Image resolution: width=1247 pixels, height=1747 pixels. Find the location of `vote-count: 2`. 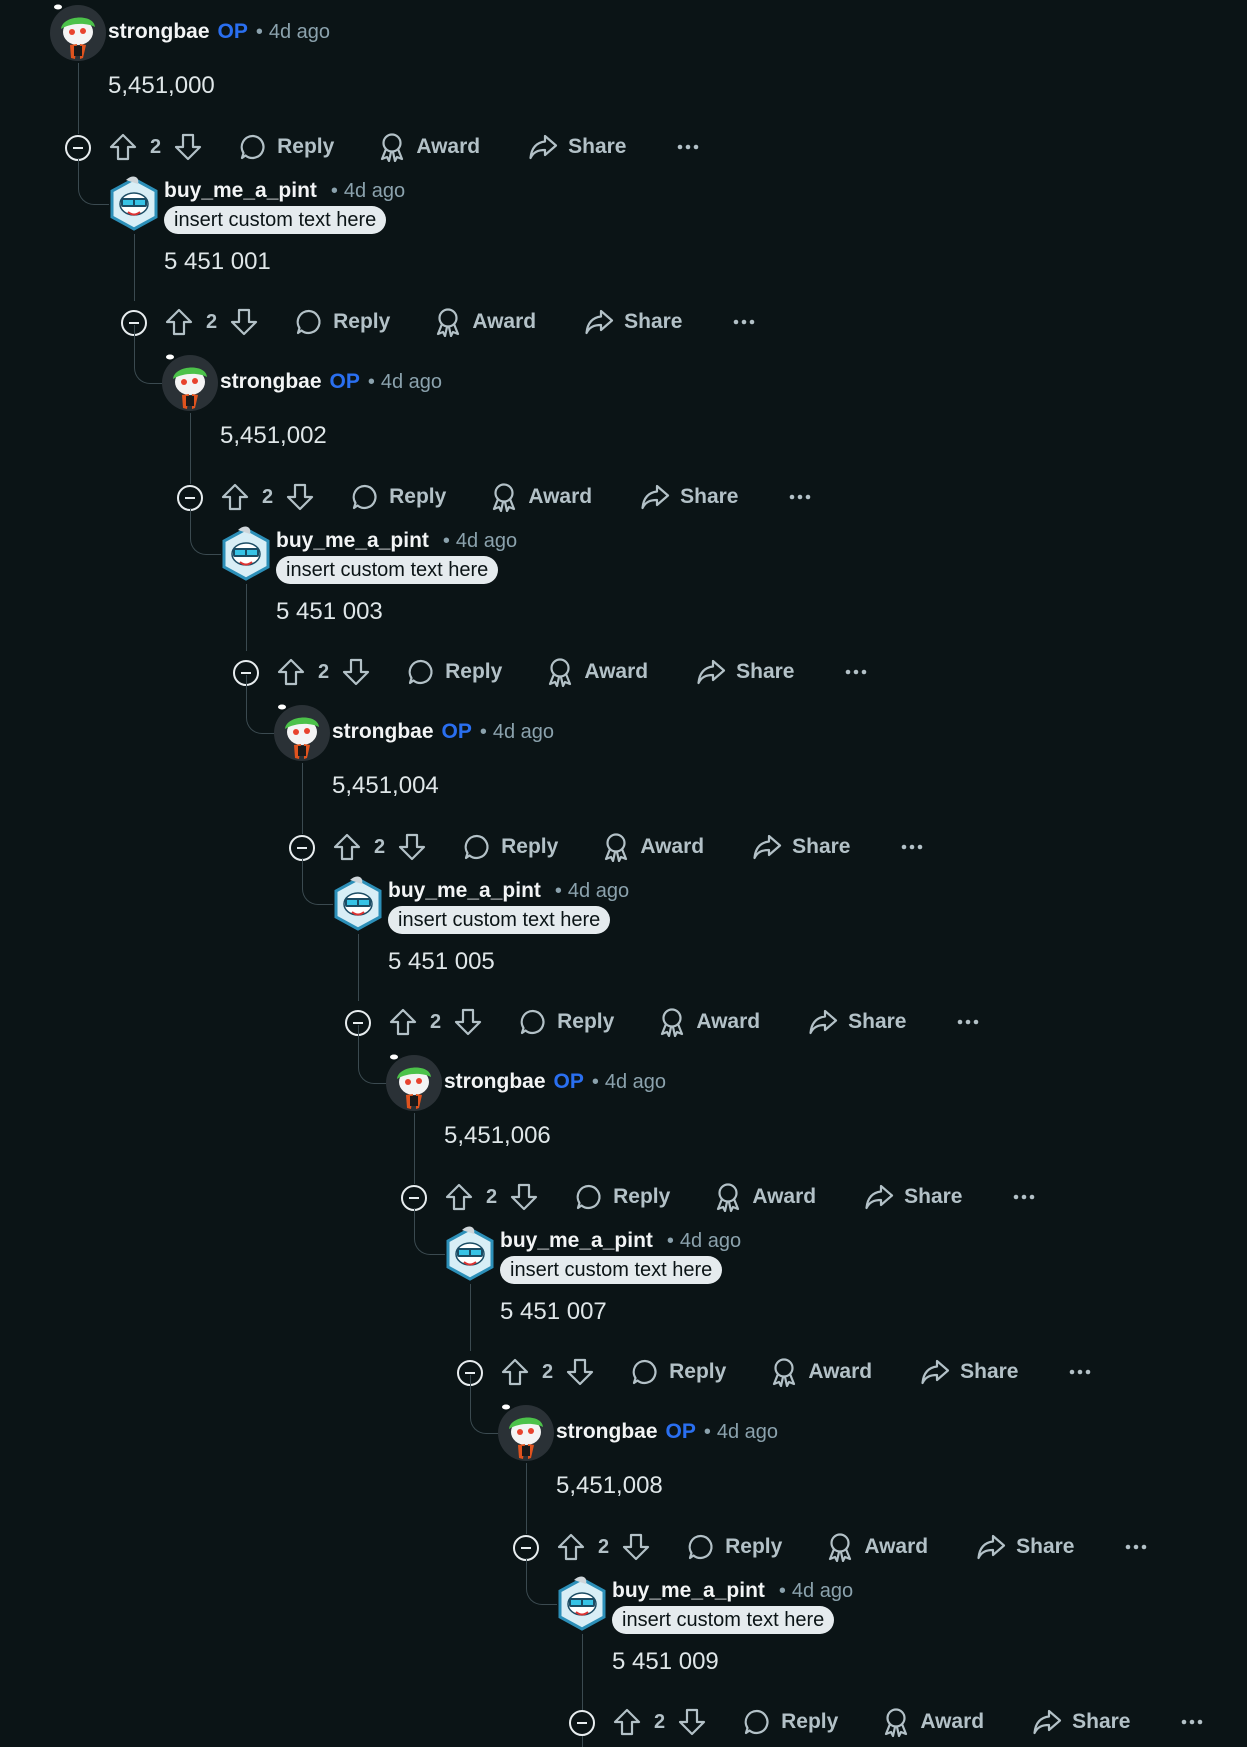

vote-count: 2 is located at coordinates (156, 146).